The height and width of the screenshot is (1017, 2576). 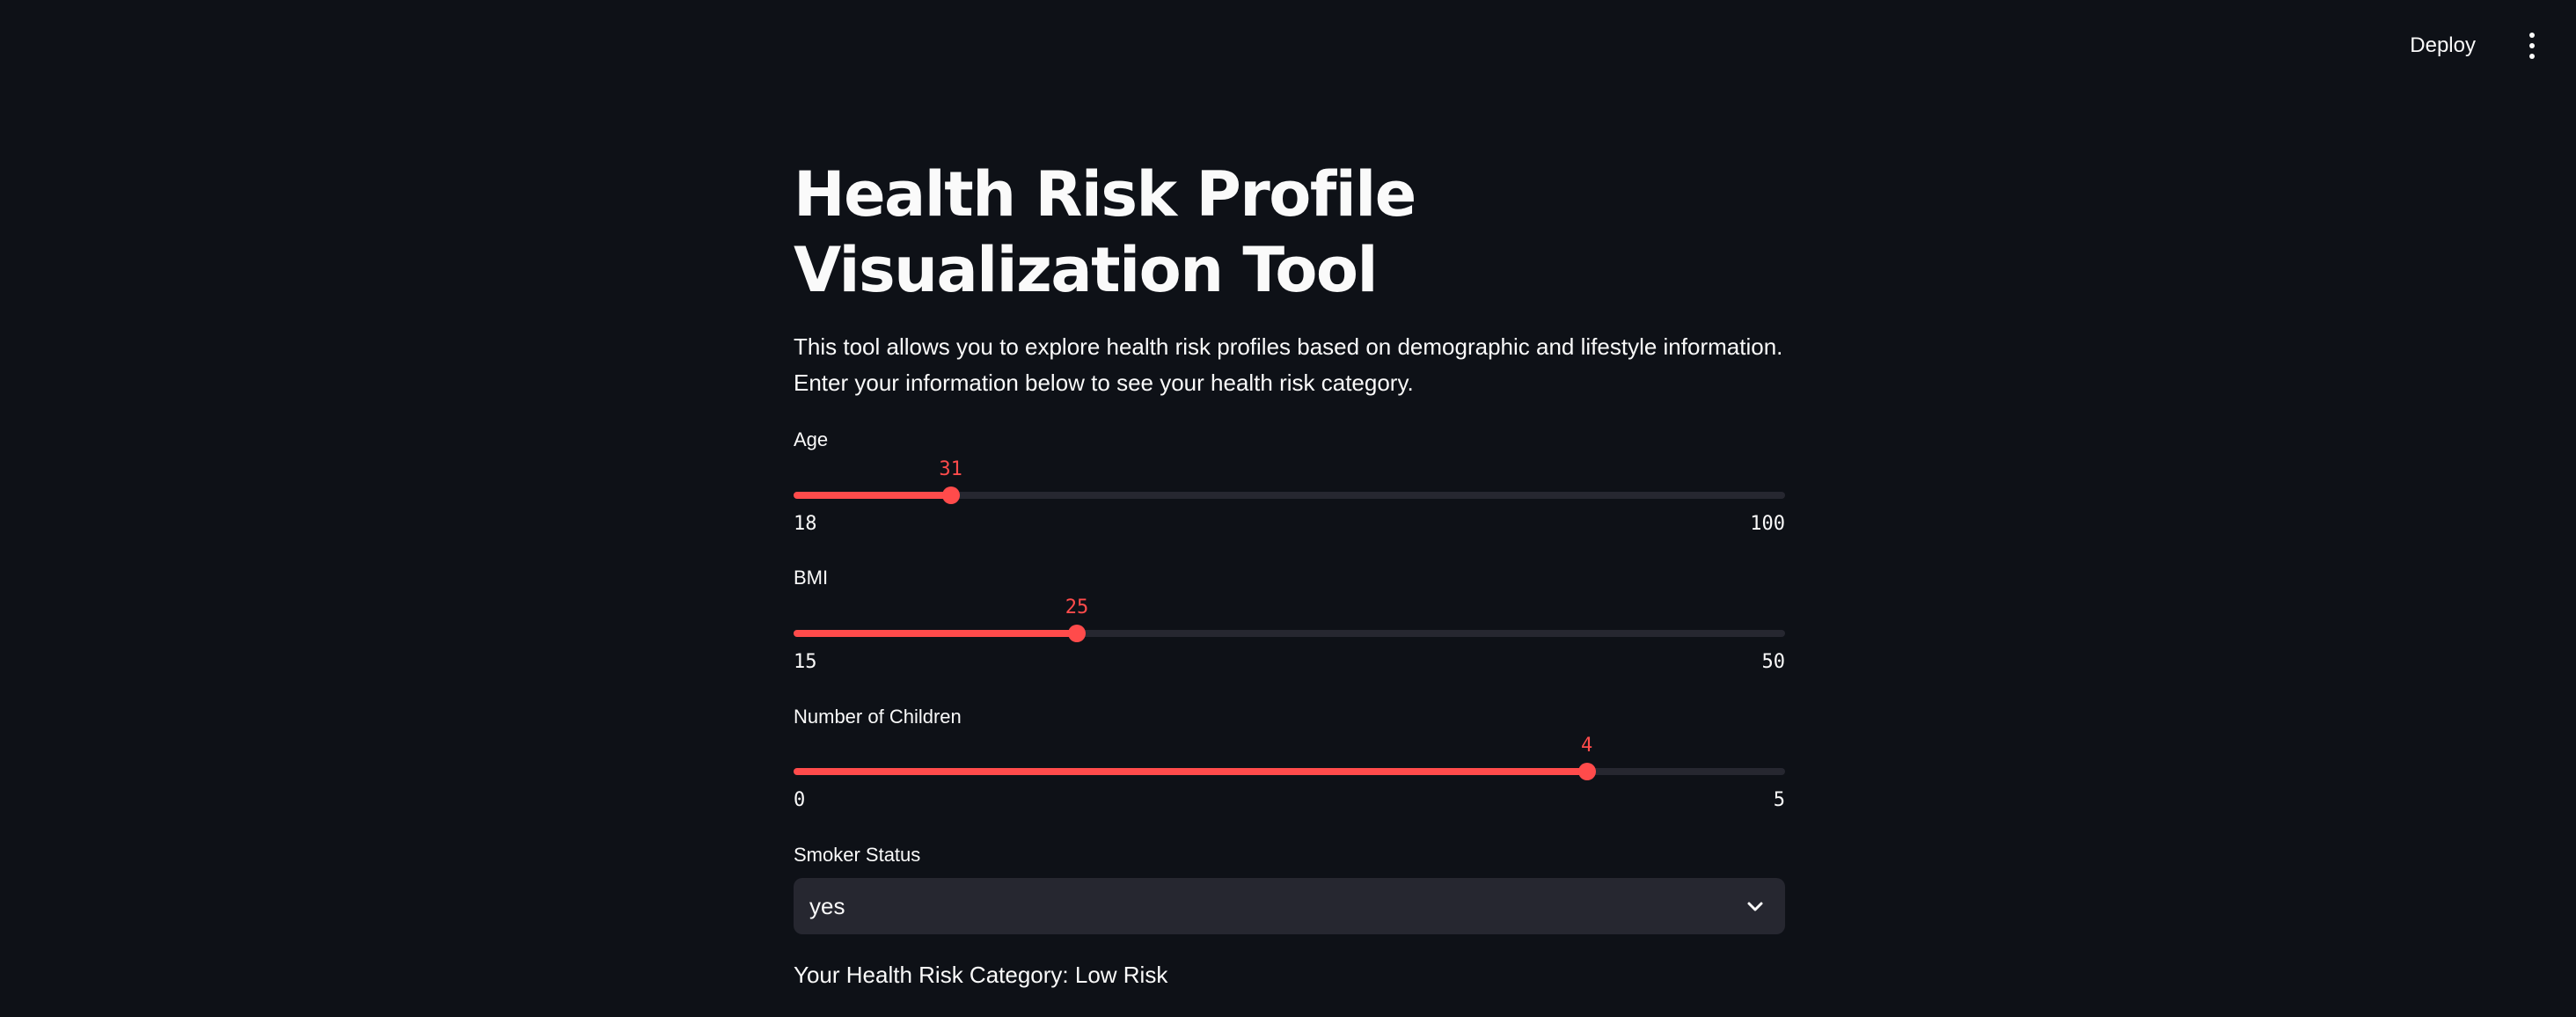 I want to click on age-slider: 31 18 100, so click(x=1289, y=496).